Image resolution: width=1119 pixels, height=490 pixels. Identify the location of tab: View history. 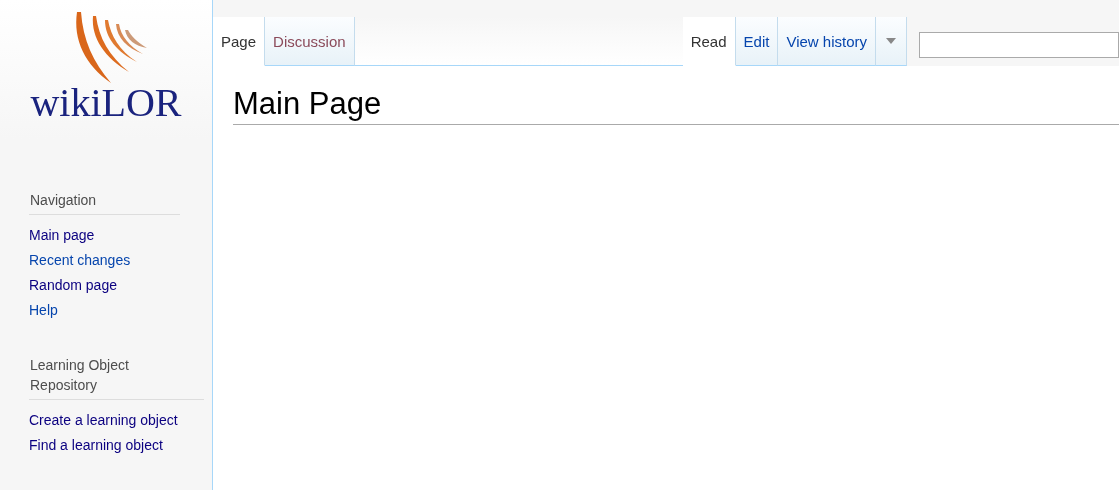
(827, 41).